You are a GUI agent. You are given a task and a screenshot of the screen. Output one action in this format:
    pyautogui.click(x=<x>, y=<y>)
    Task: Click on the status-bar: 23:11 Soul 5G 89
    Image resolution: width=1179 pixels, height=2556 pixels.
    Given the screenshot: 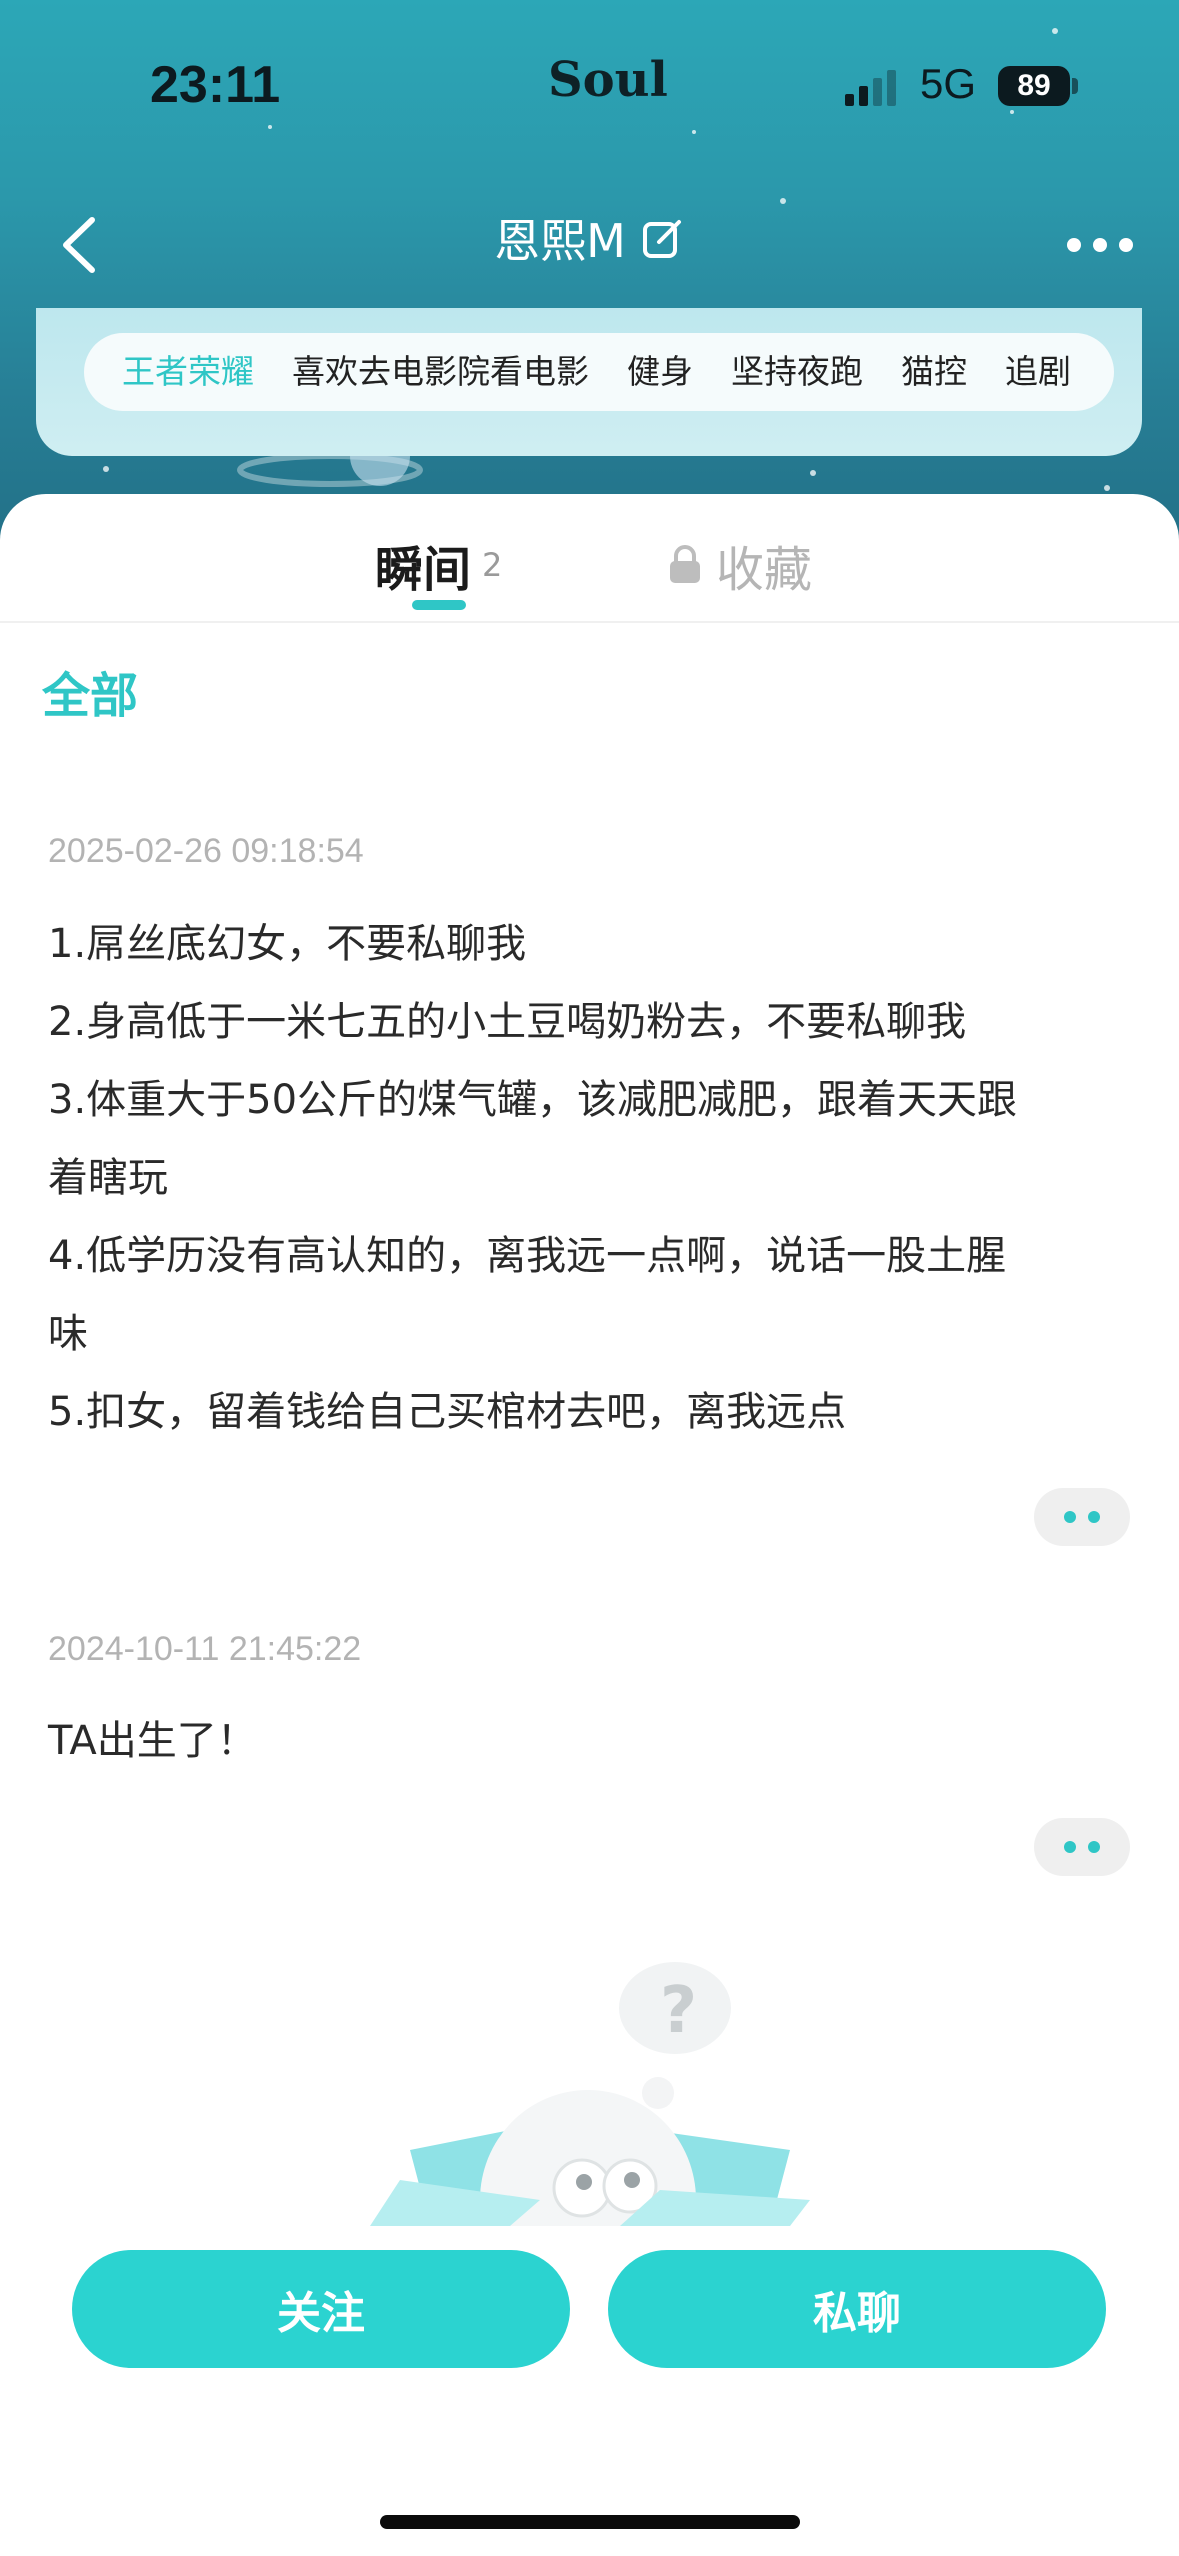 What is the action you would take?
    pyautogui.click(x=589, y=85)
    